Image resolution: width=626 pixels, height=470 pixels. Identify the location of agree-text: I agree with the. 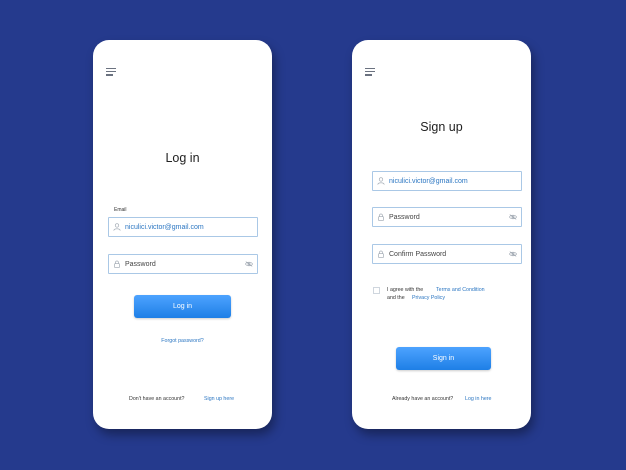
(405, 290).